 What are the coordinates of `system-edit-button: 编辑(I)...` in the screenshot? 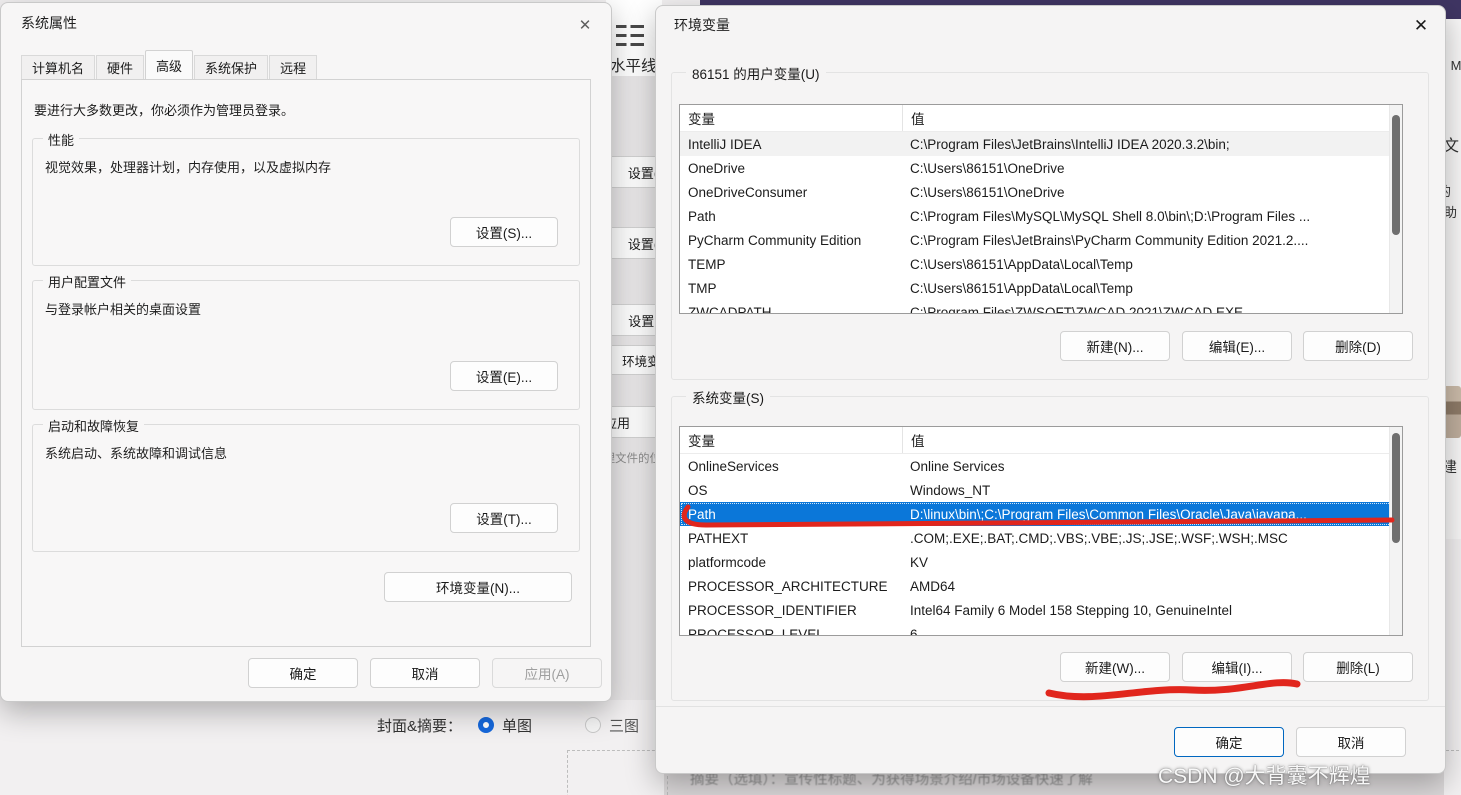 It's located at (1237, 667).